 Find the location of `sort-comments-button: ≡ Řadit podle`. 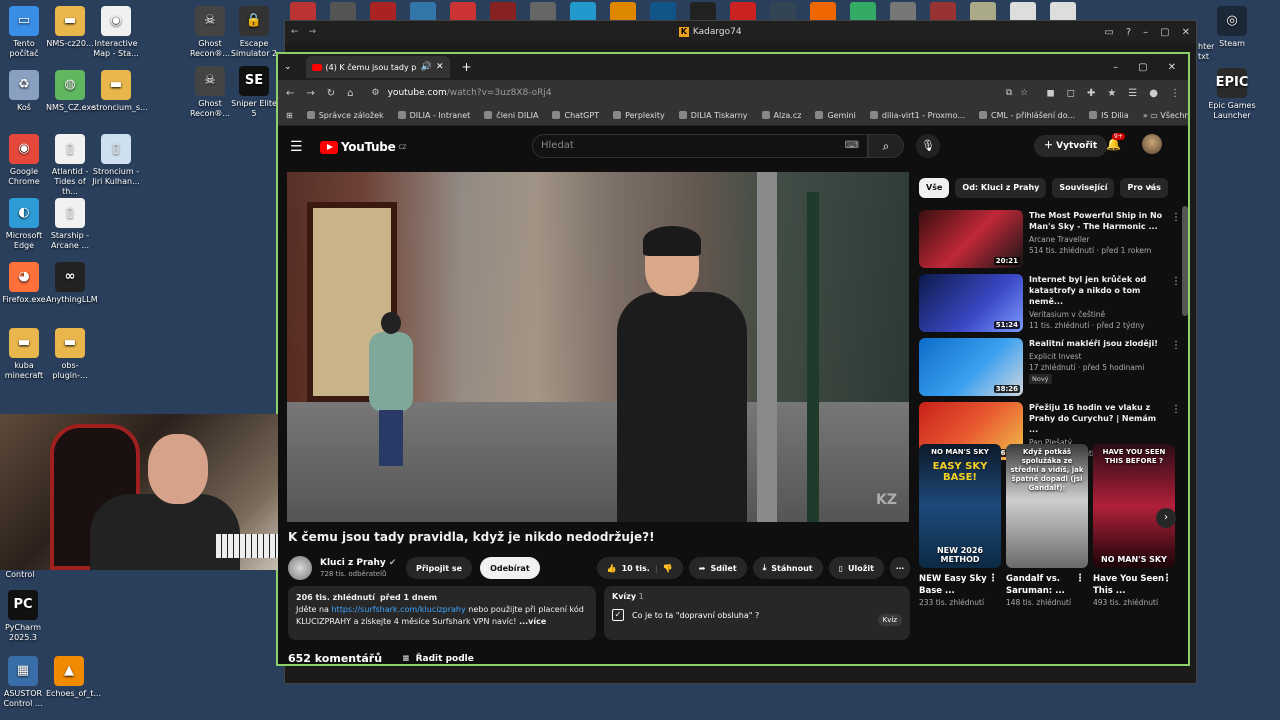

sort-comments-button: ≡ Řadit podle is located at coordinates (438, 658).